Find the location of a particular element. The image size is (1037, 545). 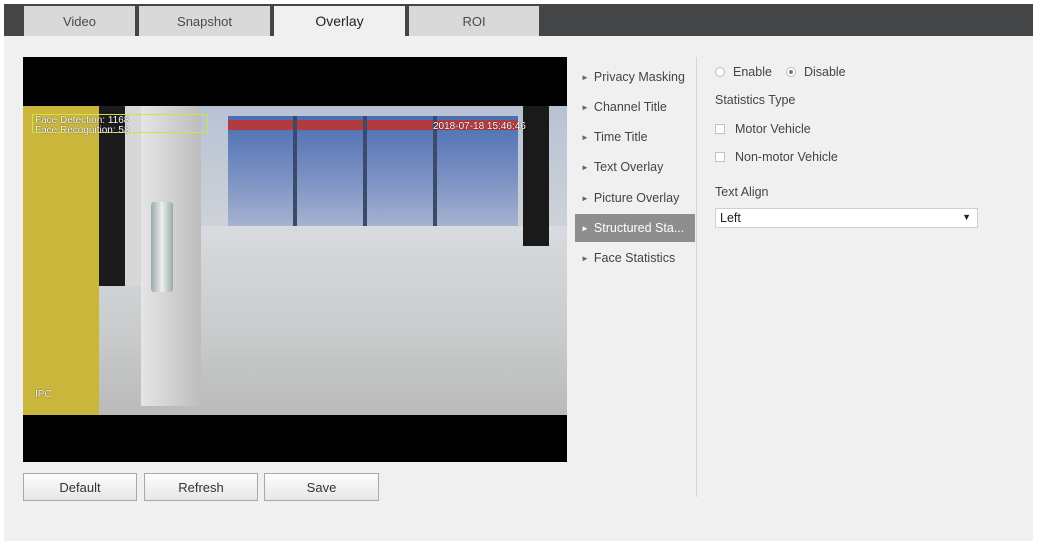

enable-label: Enable is located at coordinates (752, 72).